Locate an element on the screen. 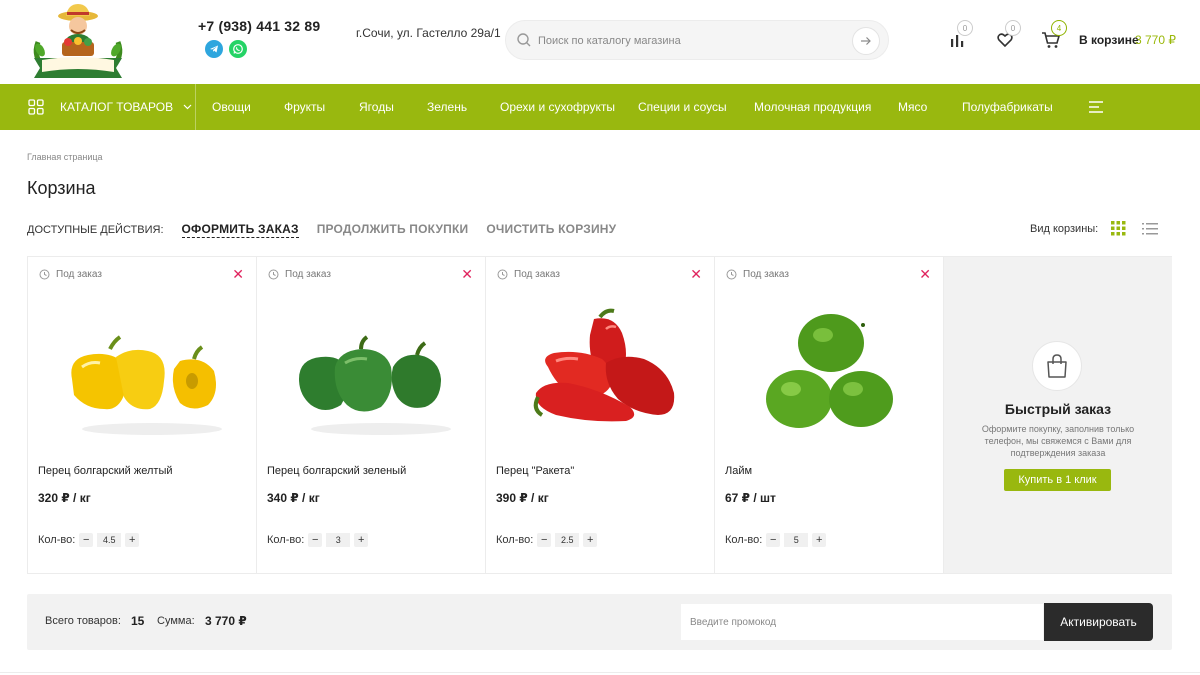  total-sum-label: Сумма: is located at coordinates (176, 621).